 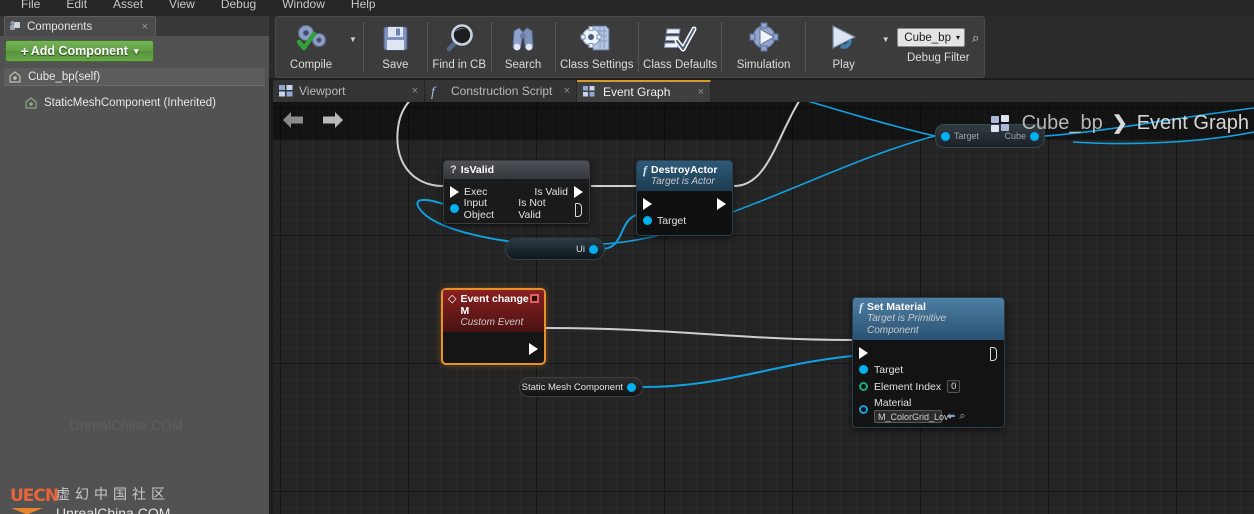 What do you see at coordinates (893, 403) in the screenshot?
I see `pin-material-label: Material` at bounding box center [893, 403].